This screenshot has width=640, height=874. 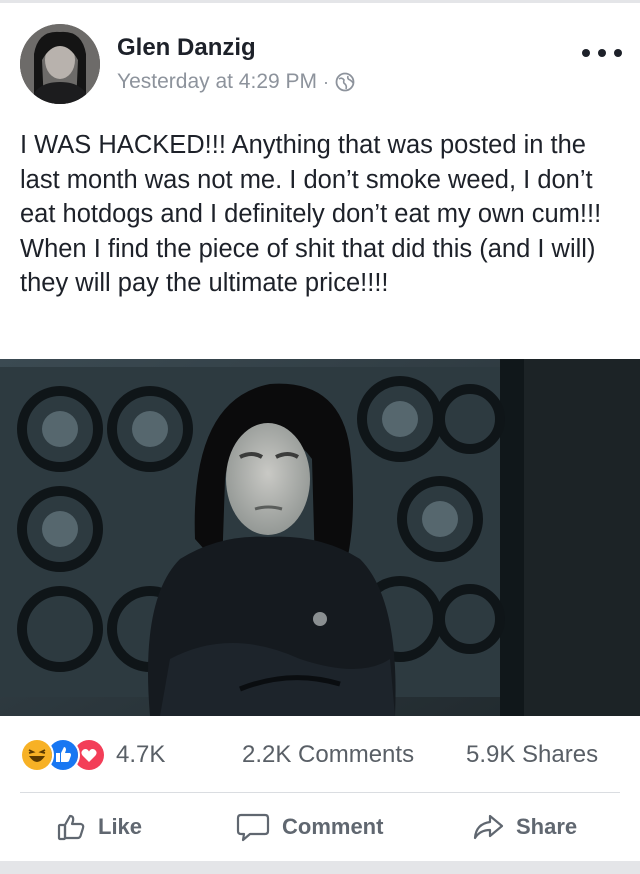 I want to click on post-timestamp: Yesterday at 4:29 PM, so click(x=217, y=82).